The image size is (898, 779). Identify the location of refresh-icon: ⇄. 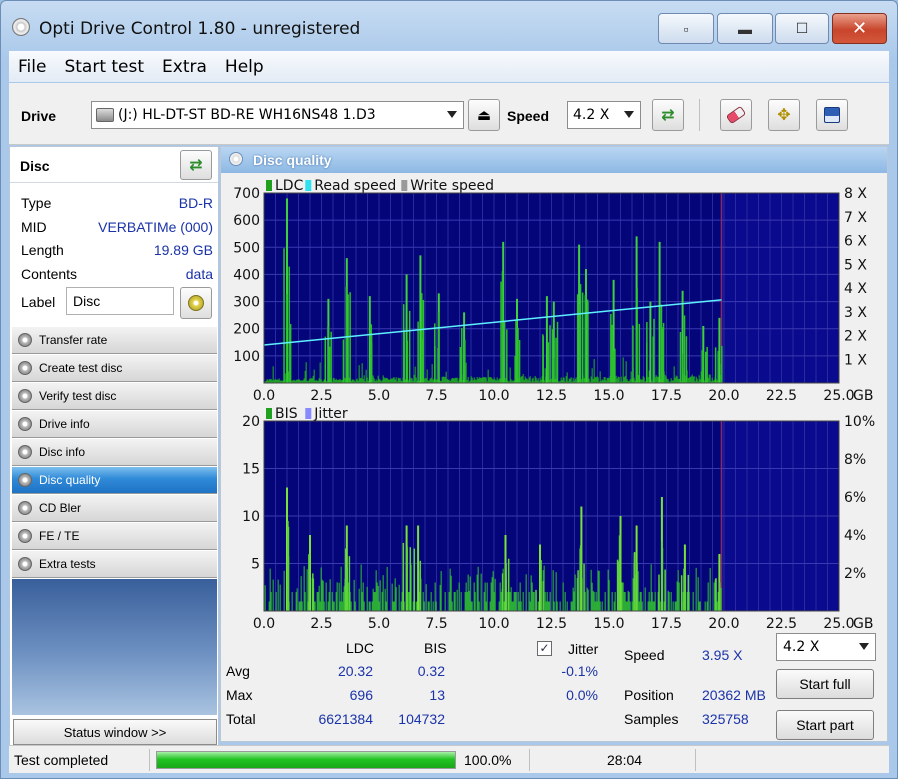
(196, 165).